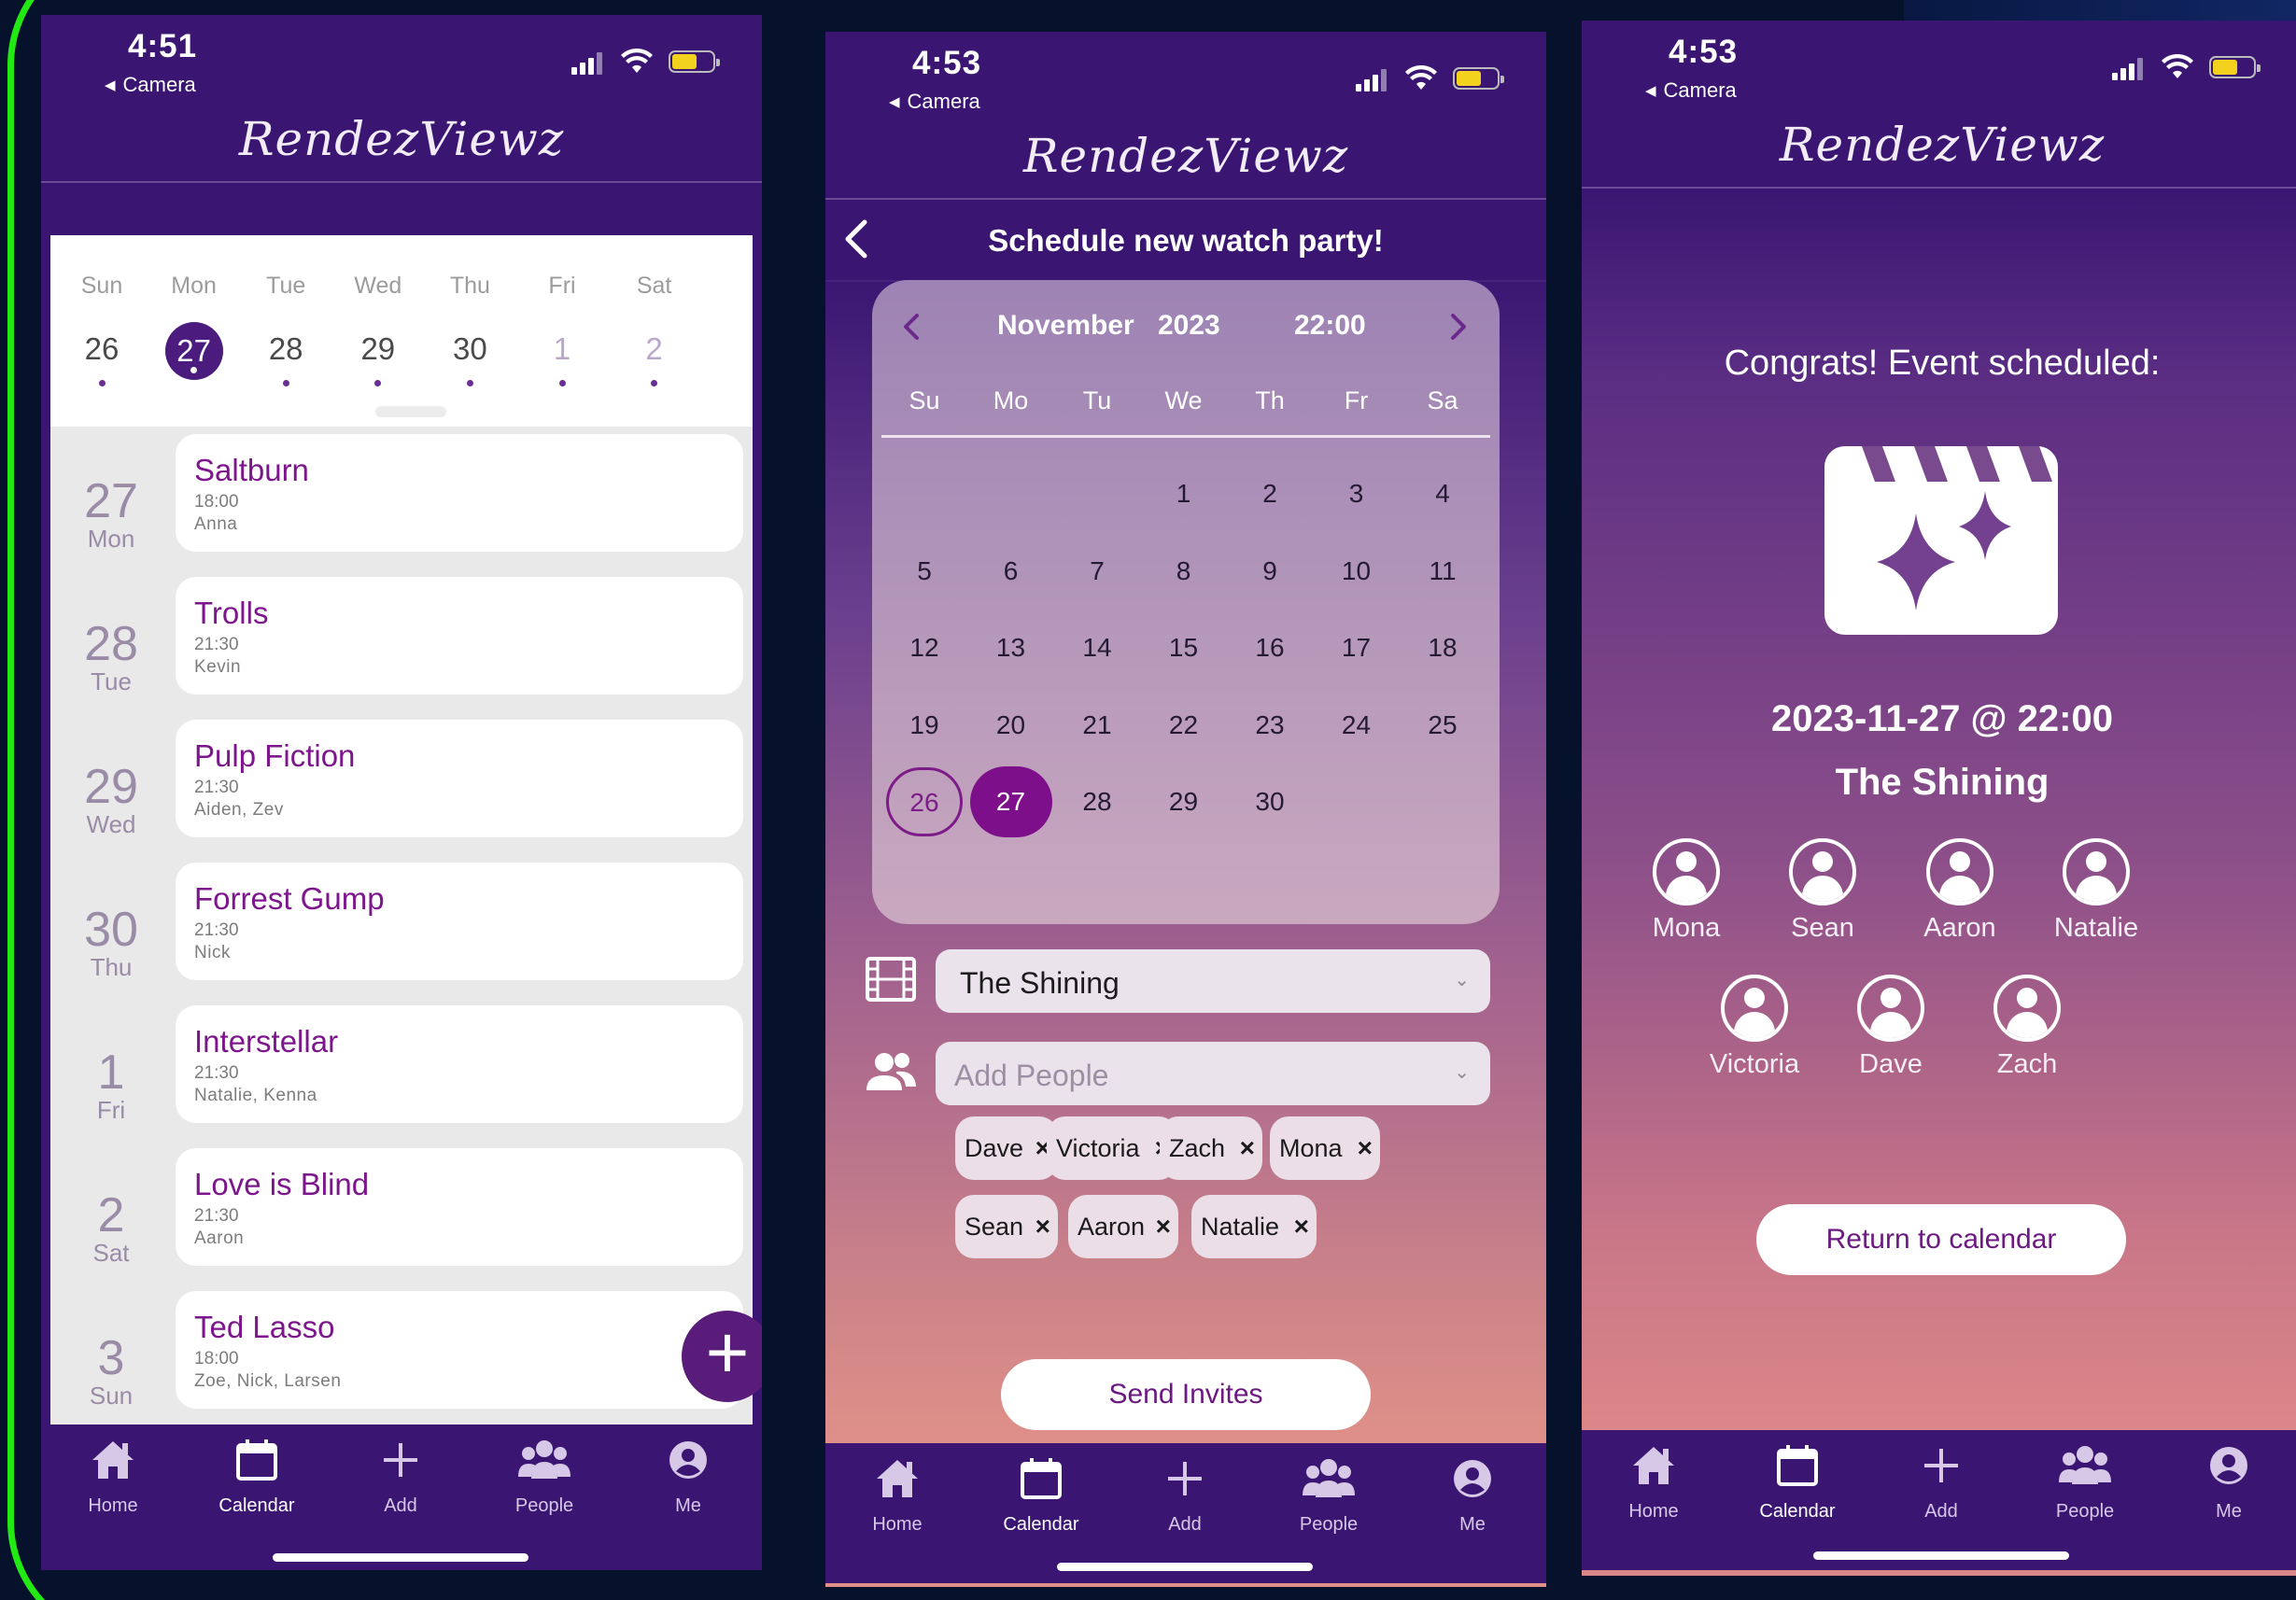 This screenshot has width=2296, height=1600. Describe the element at coordinates (460, 1207) in the screenshot. I see `event-card: Love is Blind 21:30 Aaron` at that location.